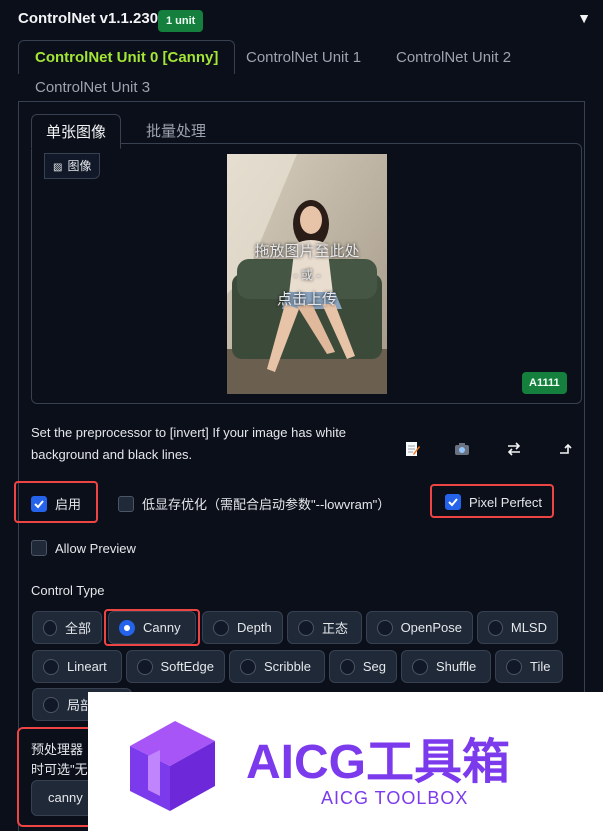 The width and height of the screenshot is (603, 831). I want to click on radio-label: 正态, so click(335, 628).